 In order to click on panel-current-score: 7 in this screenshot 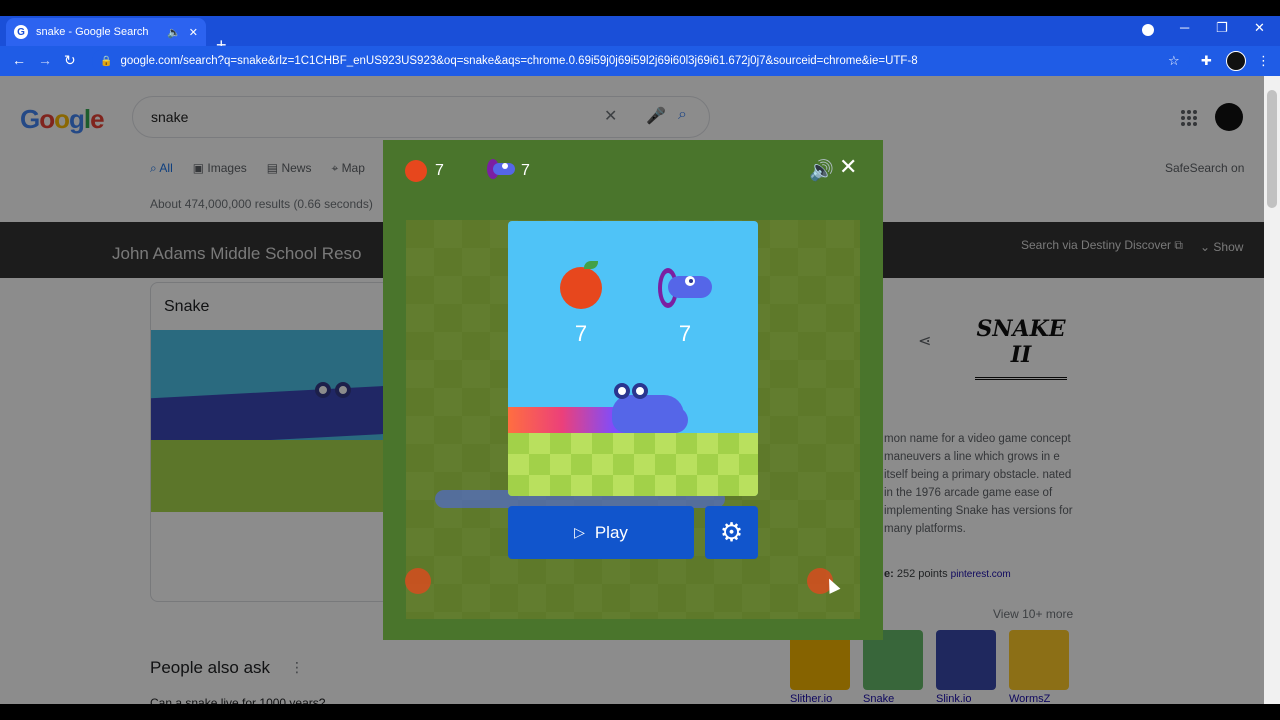, I will do `click(581, 333)`.